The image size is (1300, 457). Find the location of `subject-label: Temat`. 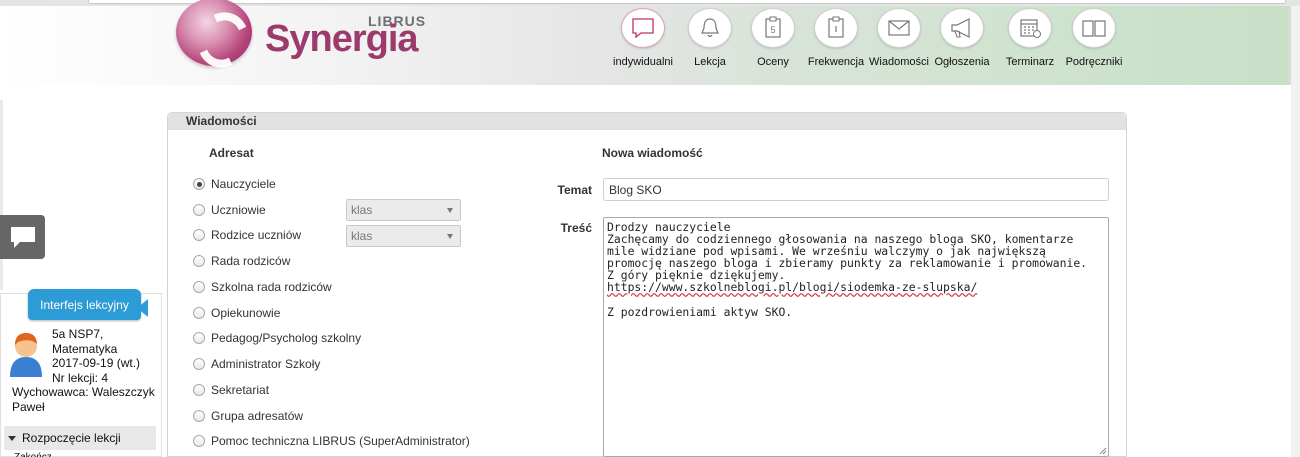

subject-label: Temat is located at coordinates (574, 190).